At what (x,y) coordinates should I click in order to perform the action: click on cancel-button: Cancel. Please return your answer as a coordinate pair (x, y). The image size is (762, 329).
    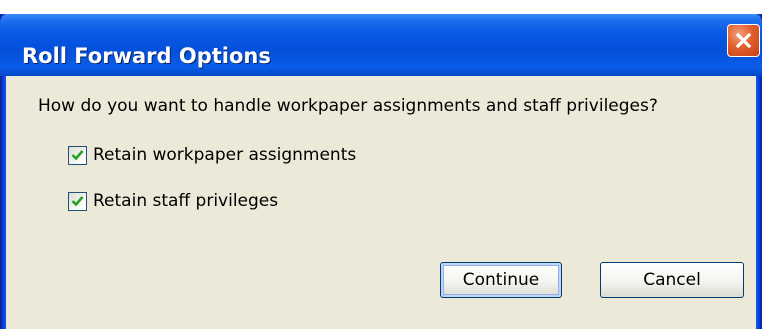
    Looking at the image, I should click on (672, 280).